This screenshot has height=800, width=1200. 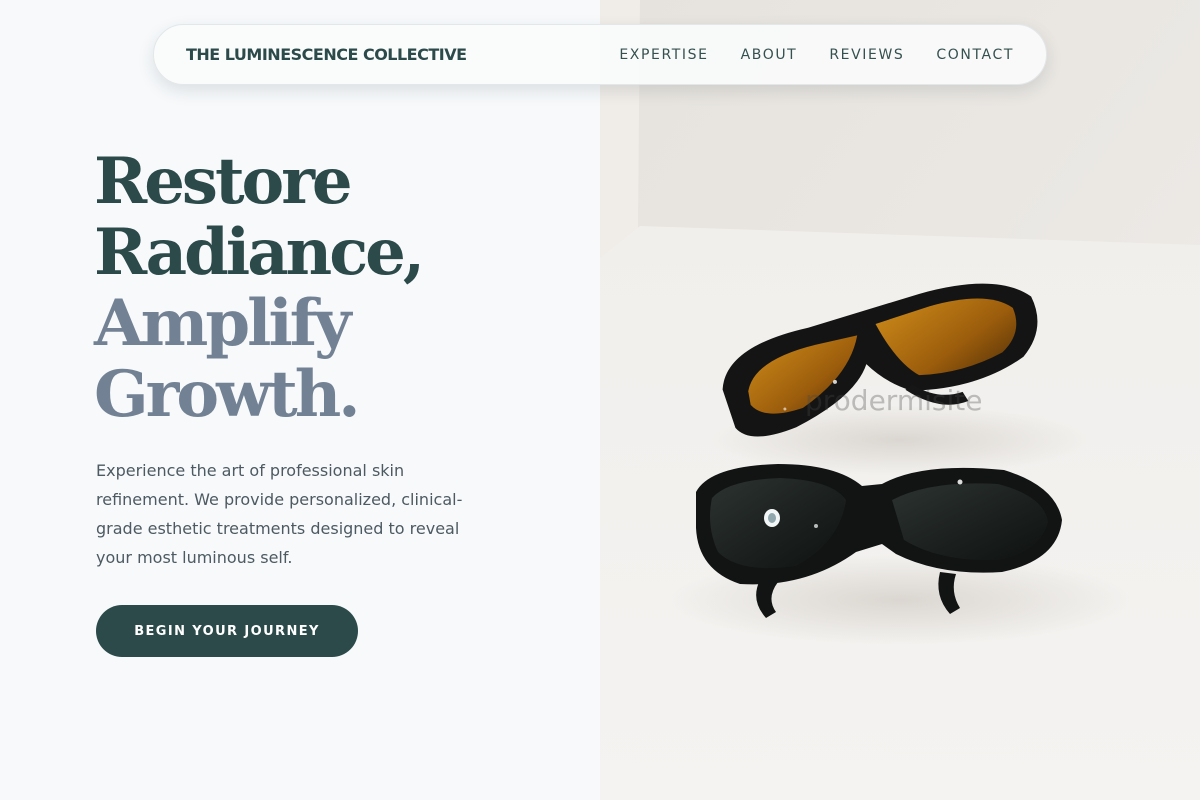 I want to click on nav-link-reviews: REVIEWS, so click(x=866, y=55).